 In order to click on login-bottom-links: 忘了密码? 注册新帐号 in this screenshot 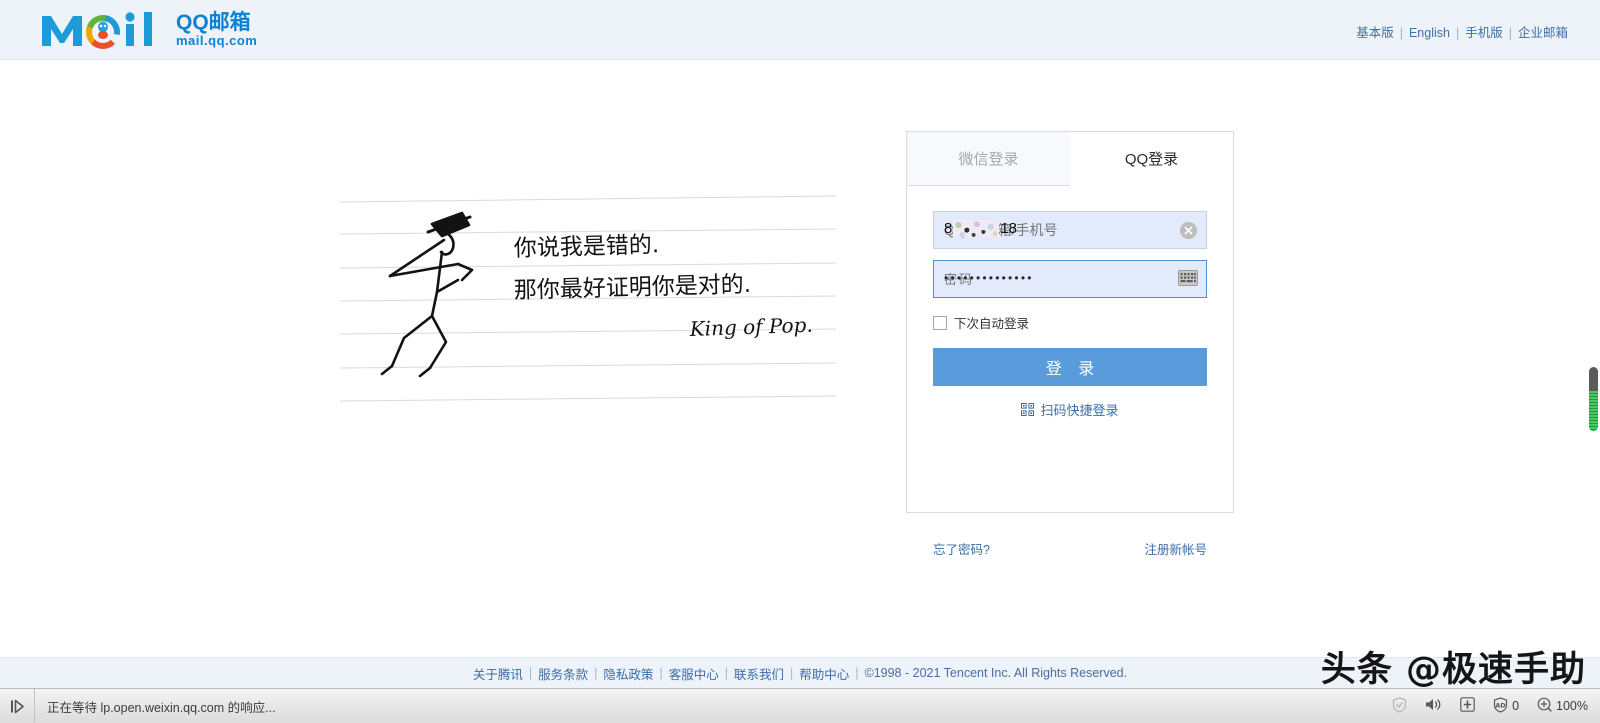, I will do `click(1070, 548)`.